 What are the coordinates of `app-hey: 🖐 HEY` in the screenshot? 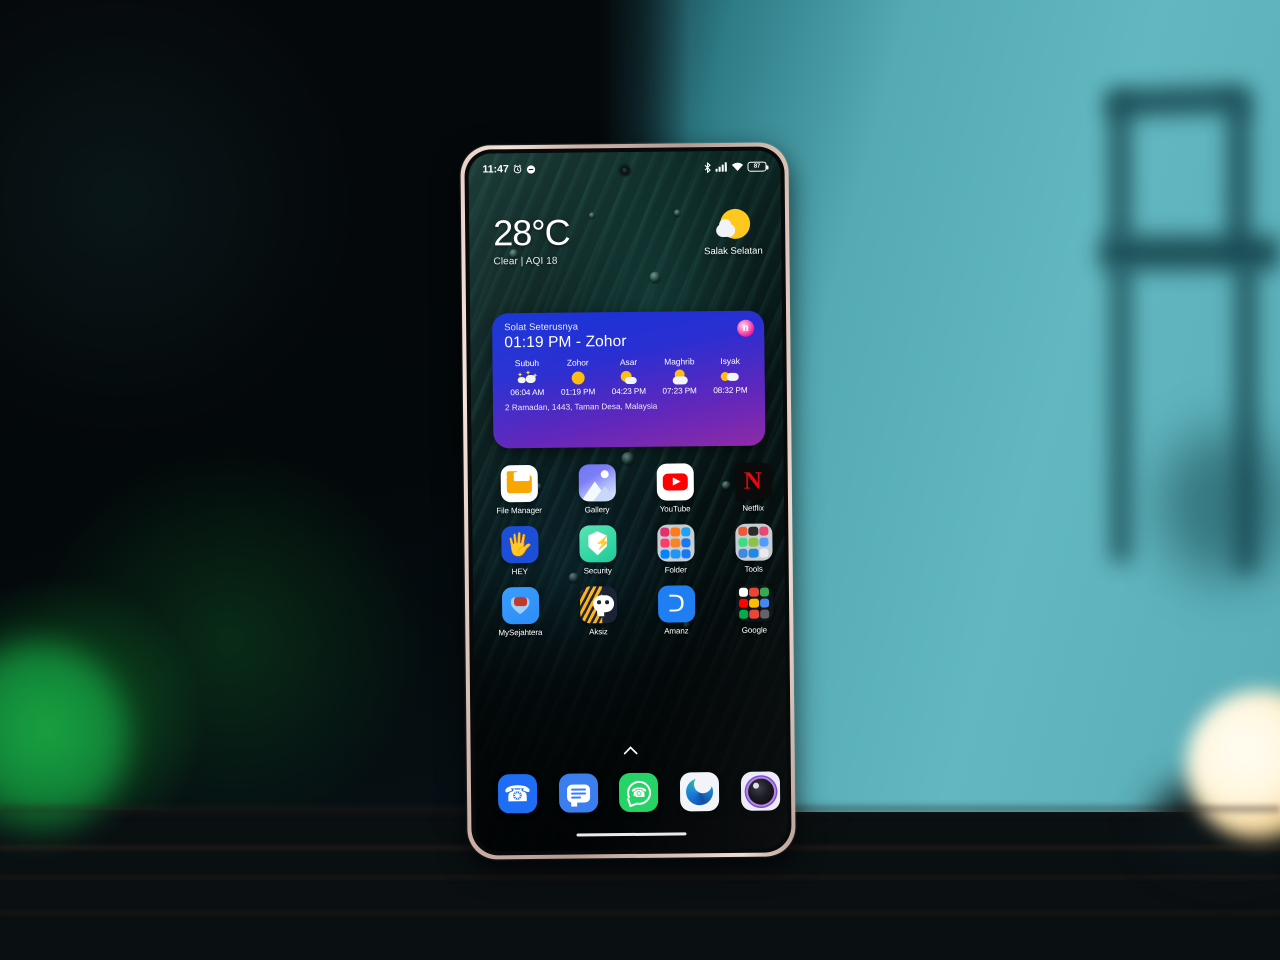 It's located at (519, 551).